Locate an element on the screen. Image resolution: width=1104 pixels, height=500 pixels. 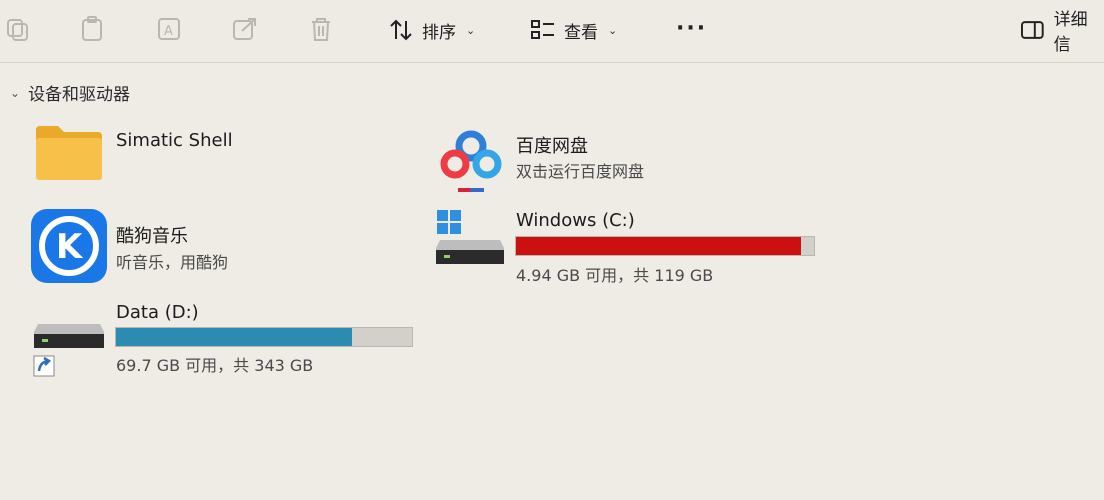
rename-icon: A is located at coordinates (170, 29).